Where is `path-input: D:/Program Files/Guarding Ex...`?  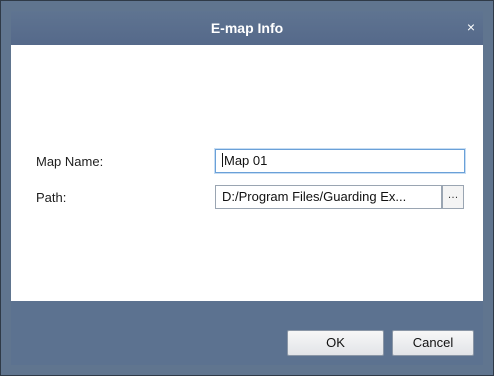 path-input: D:/Program Files/Guarding Ex... is located at coordinates (328, 197).